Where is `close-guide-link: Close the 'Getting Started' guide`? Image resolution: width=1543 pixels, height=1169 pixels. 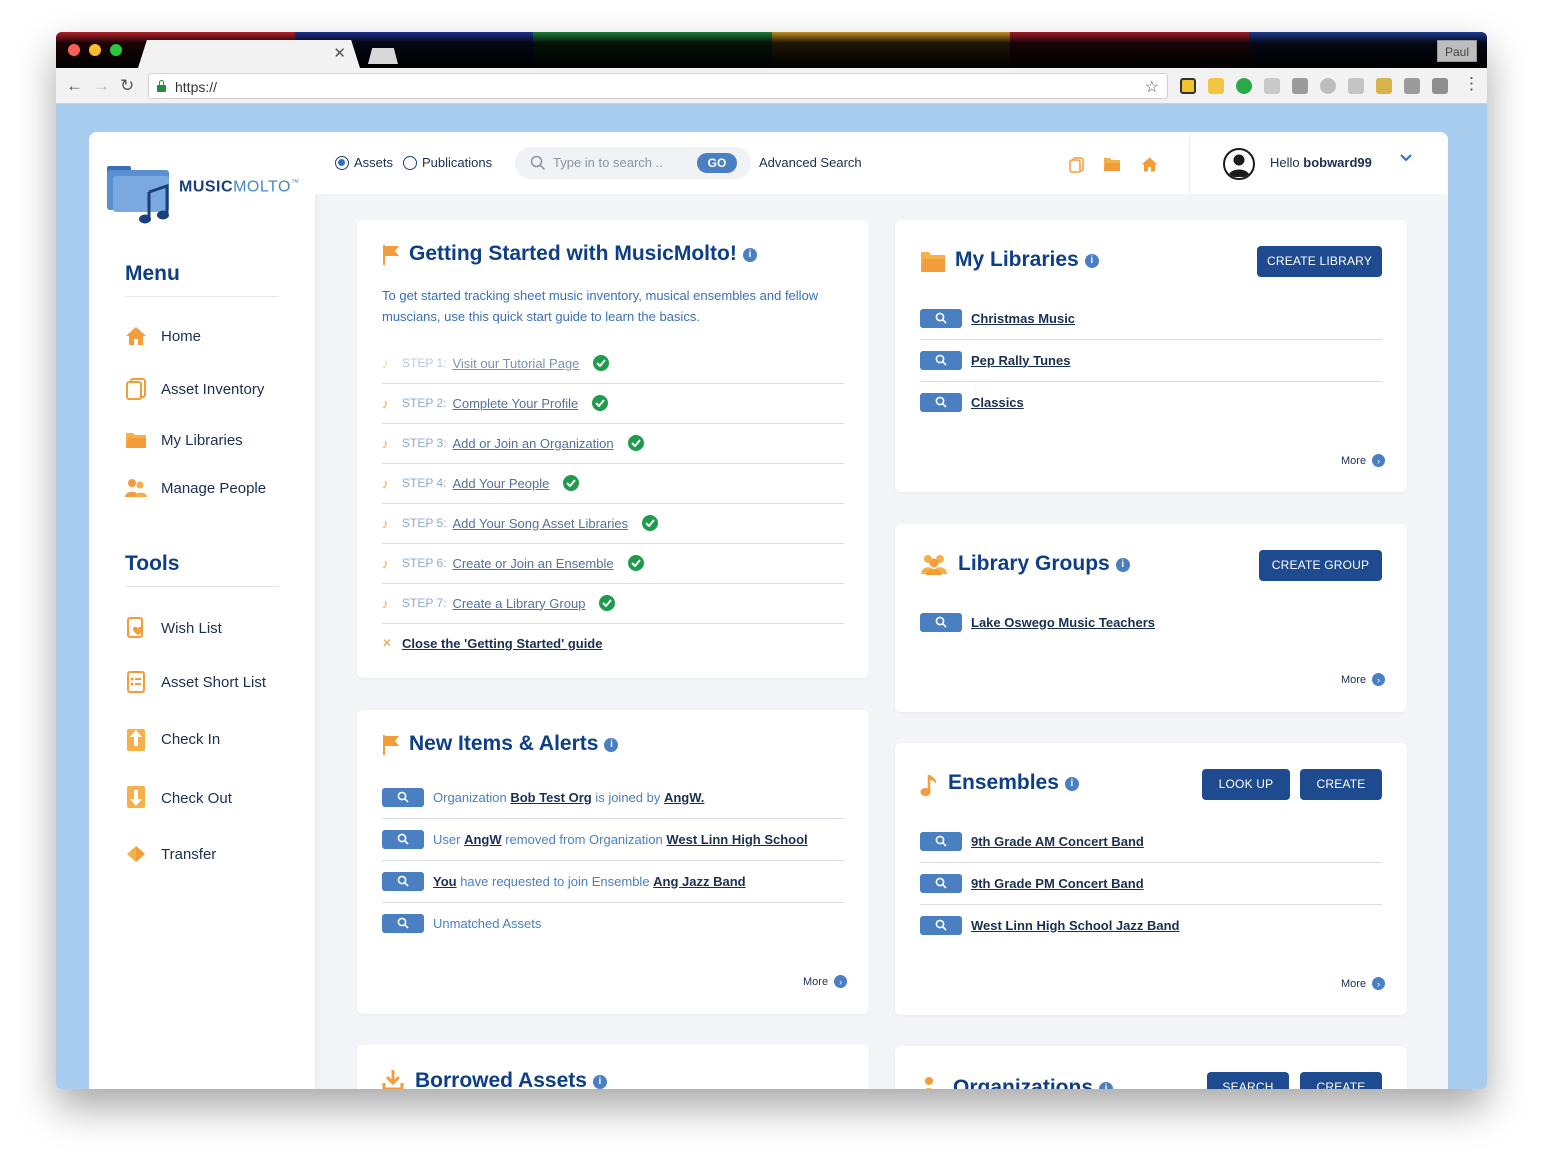 close-guide-link: Close the 'Getting Started' guide is located at coordinates (502, 643).